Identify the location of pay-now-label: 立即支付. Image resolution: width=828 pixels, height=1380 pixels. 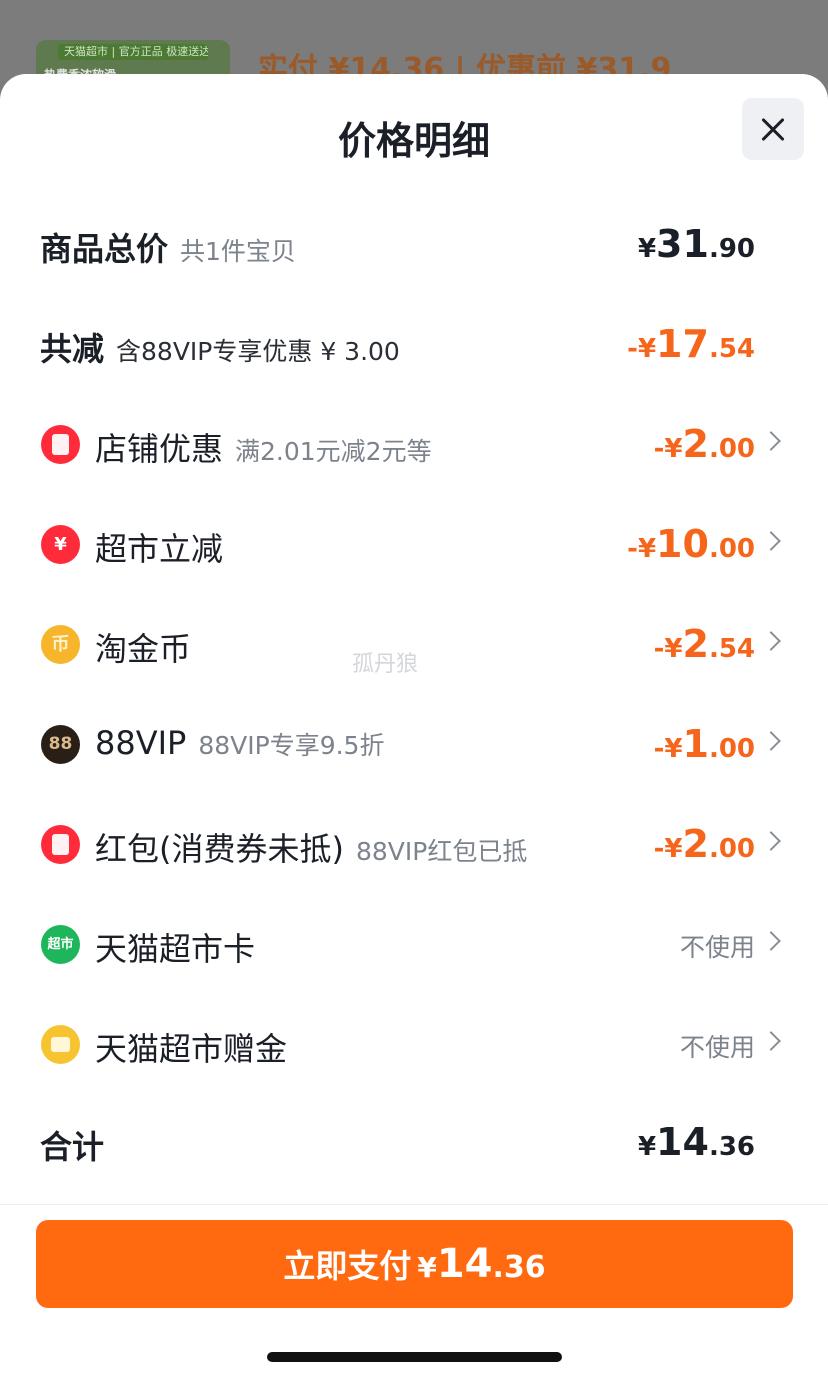
(347, 1266).